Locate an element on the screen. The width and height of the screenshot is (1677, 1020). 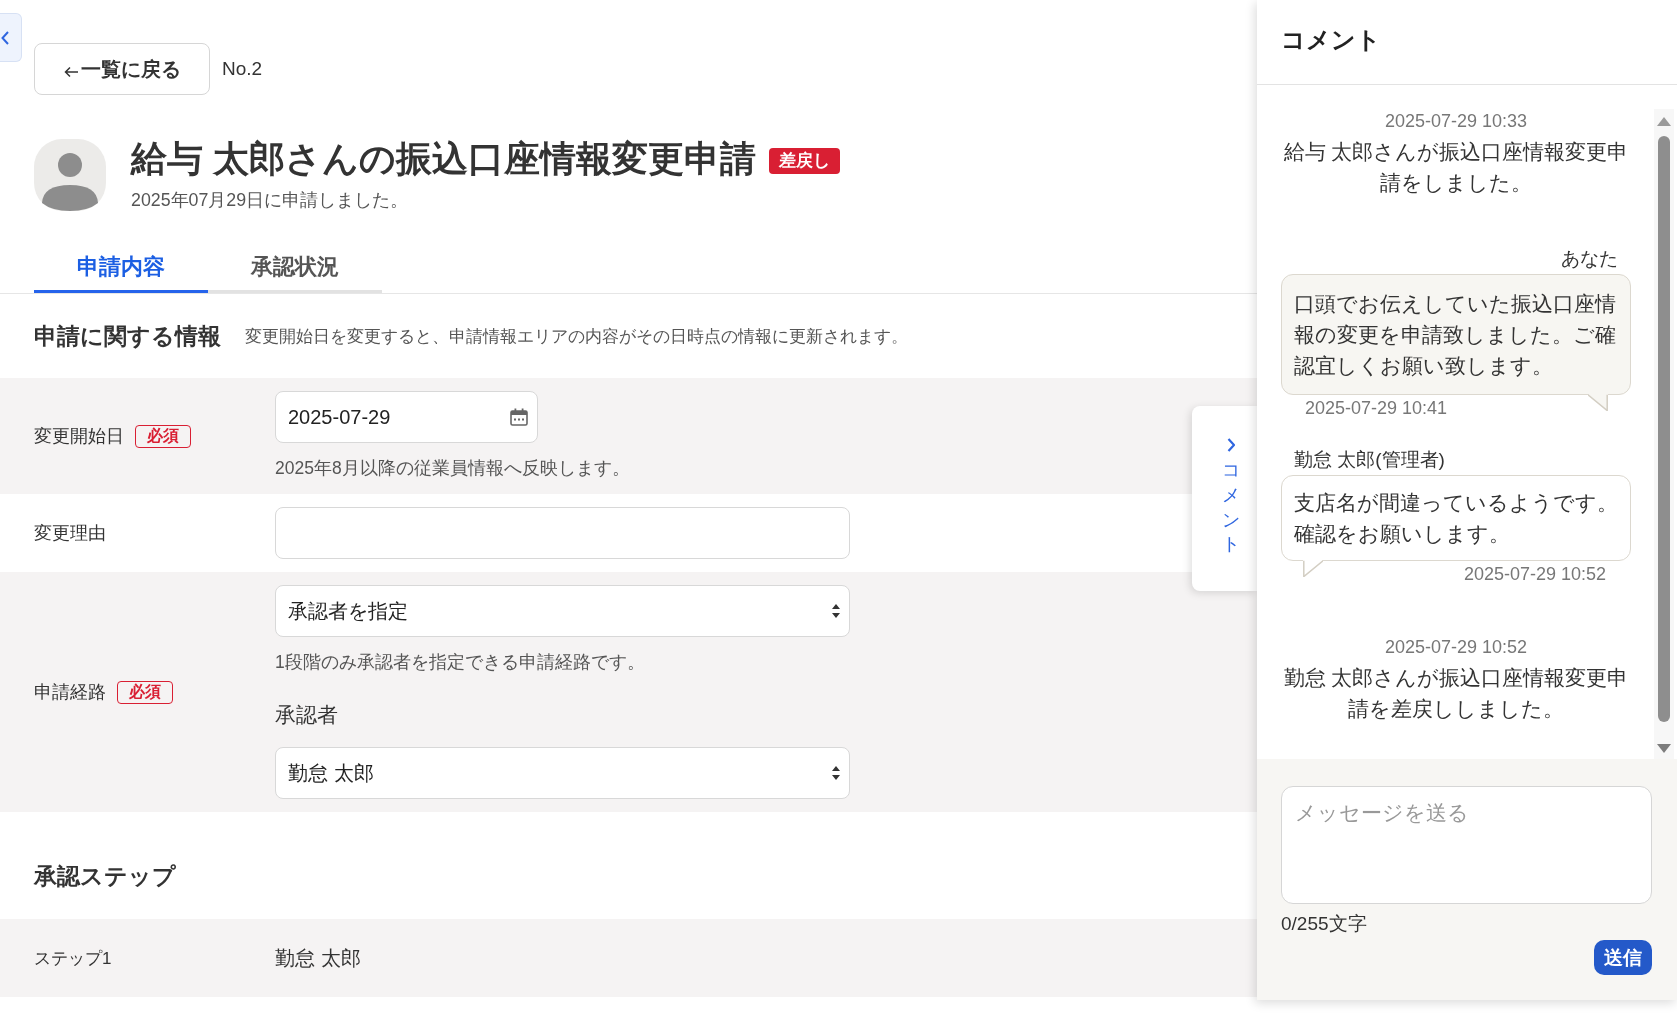
request-number: No.2 is located at coordinates (242, 69).